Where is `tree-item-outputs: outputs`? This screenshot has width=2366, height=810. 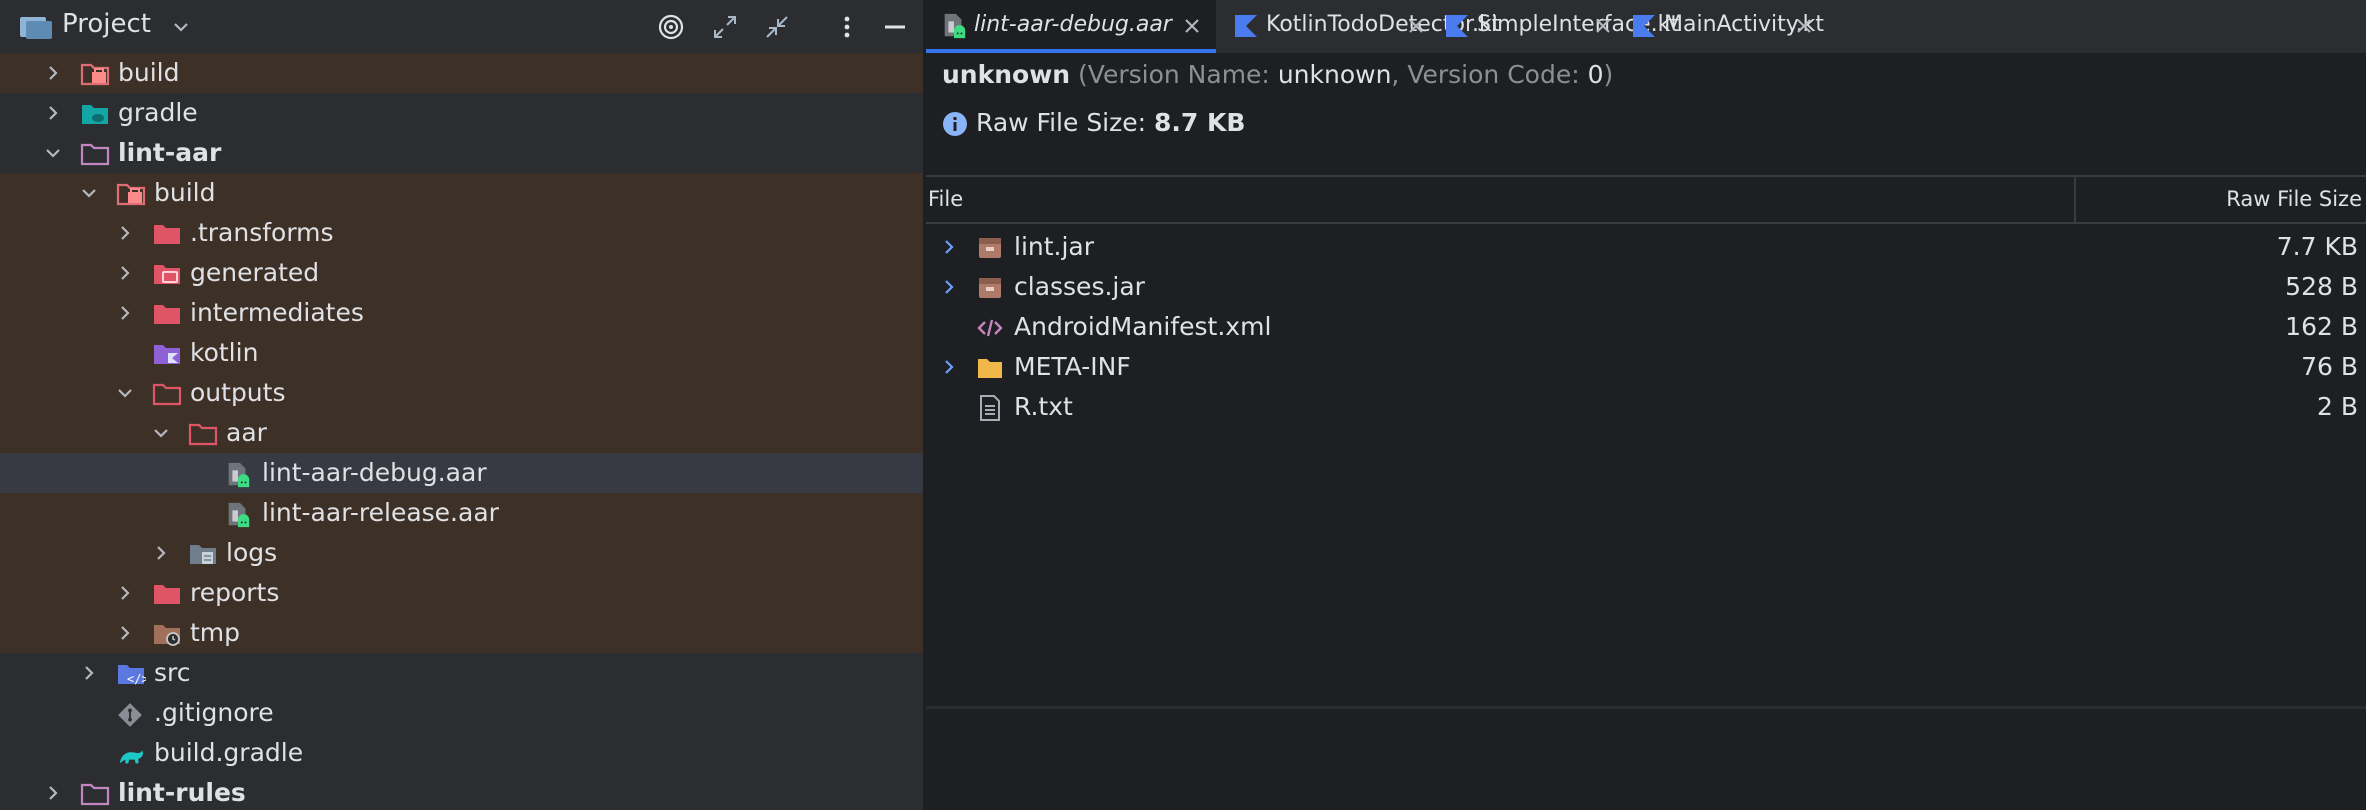
tree-item-outputs: outputs is located at coordinates (461, 393).